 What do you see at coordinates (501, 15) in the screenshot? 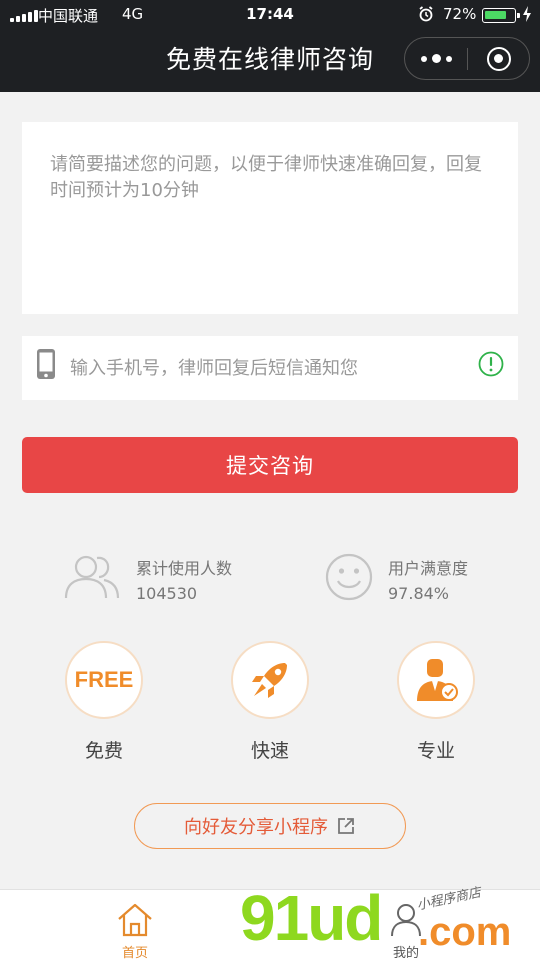
I see `battery-icon` at bounding box center [501, 15].